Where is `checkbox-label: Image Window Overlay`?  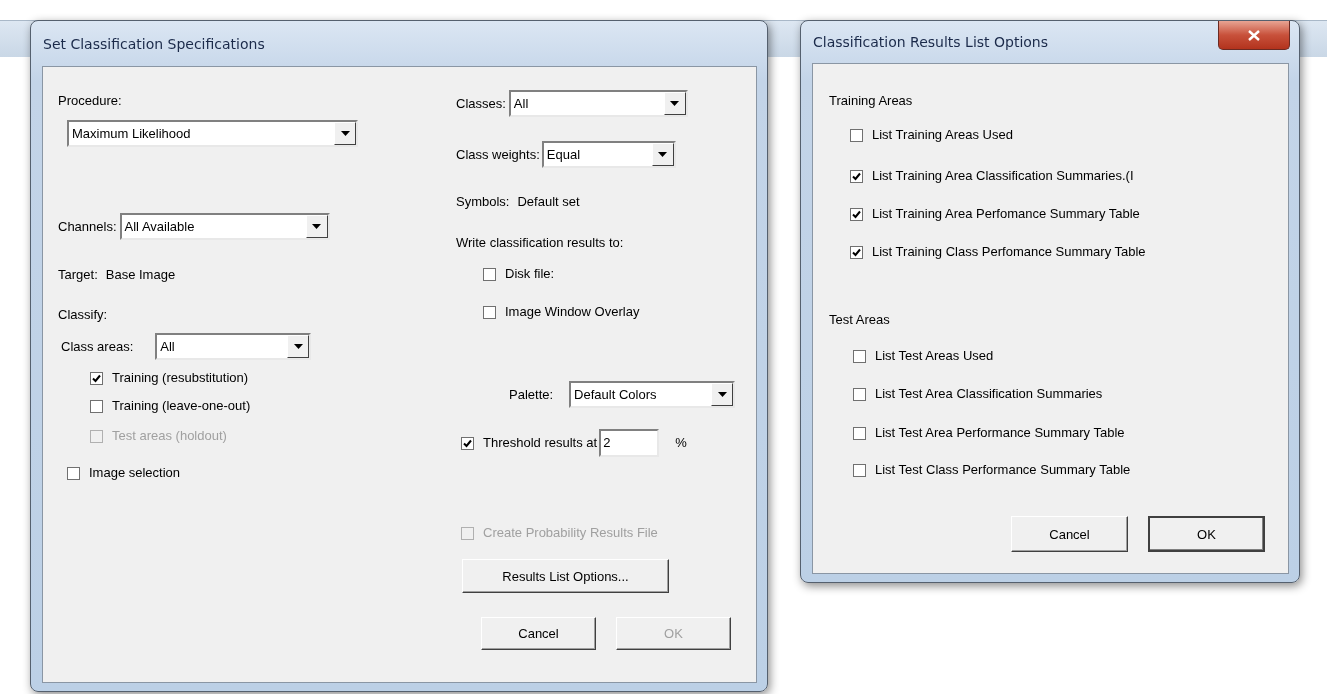 checkbox-label: Image Window Overlay is located at coordinates (572, 312).